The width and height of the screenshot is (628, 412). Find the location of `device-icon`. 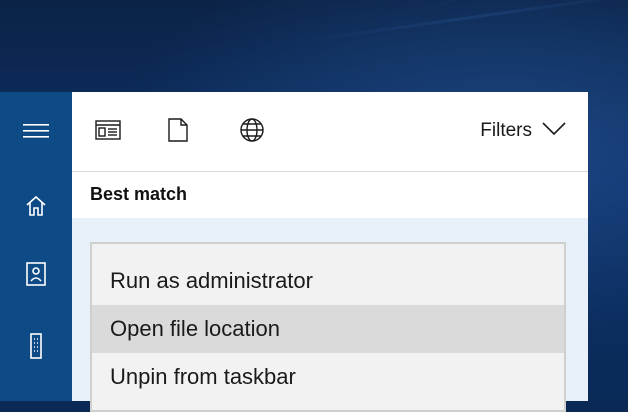

device-icon is located at coordinates (36, 348).